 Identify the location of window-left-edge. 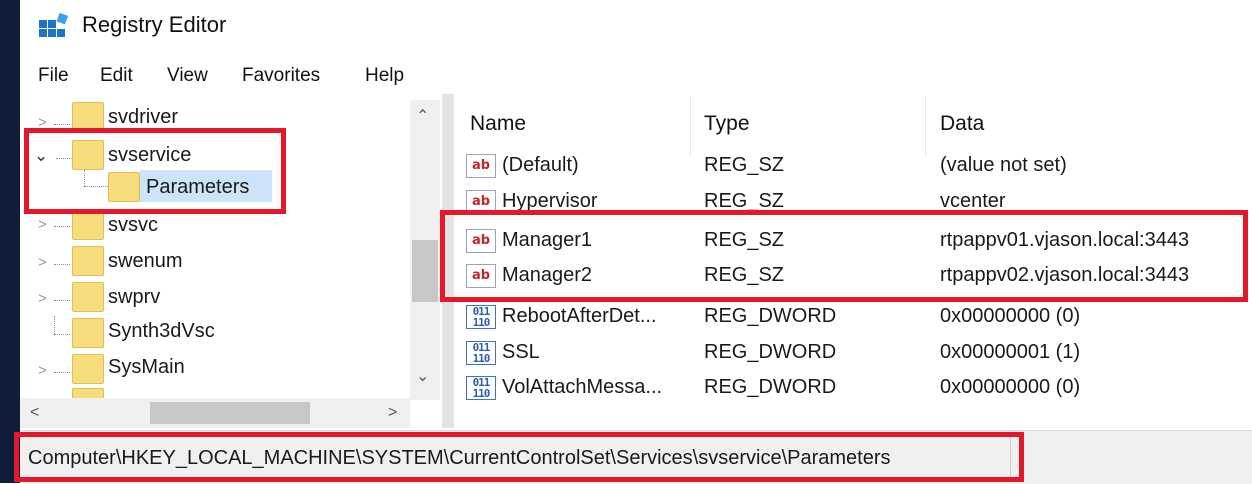
(10, 241).